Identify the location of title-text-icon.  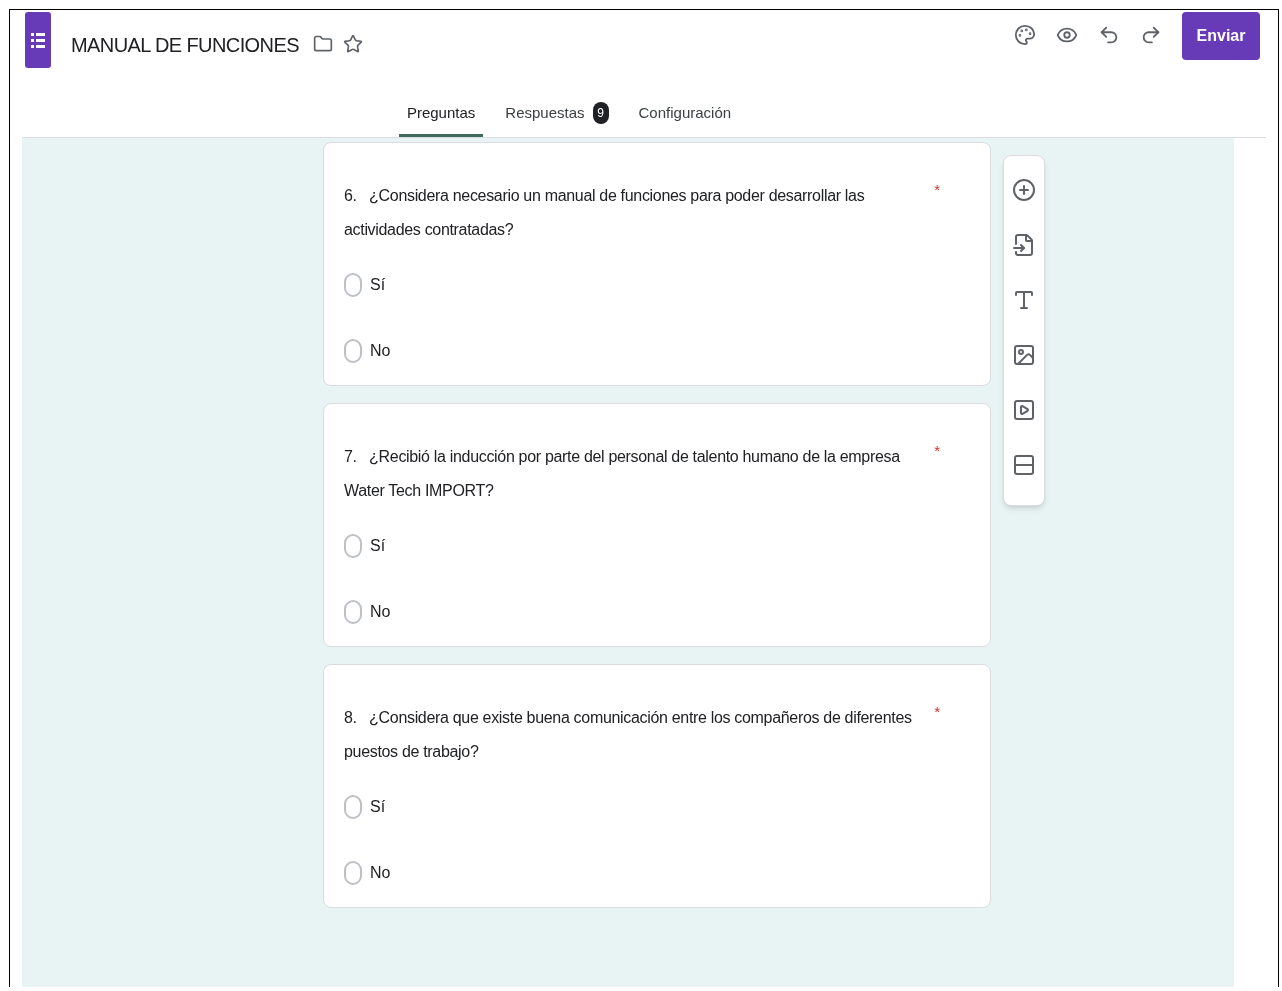
(1024, 300).